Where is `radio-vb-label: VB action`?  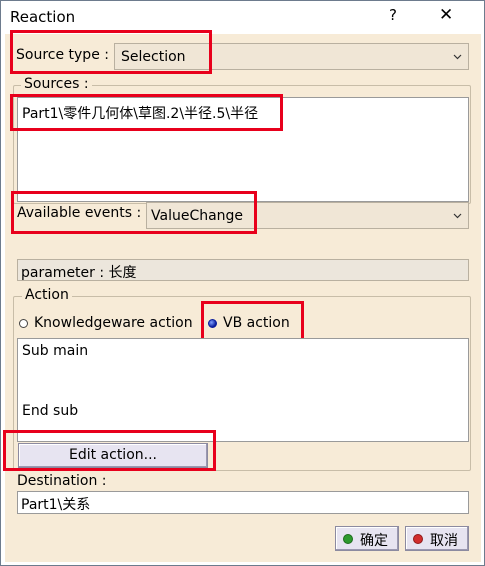 radio-vb-label: VB action is located at coordinates (256, 323).